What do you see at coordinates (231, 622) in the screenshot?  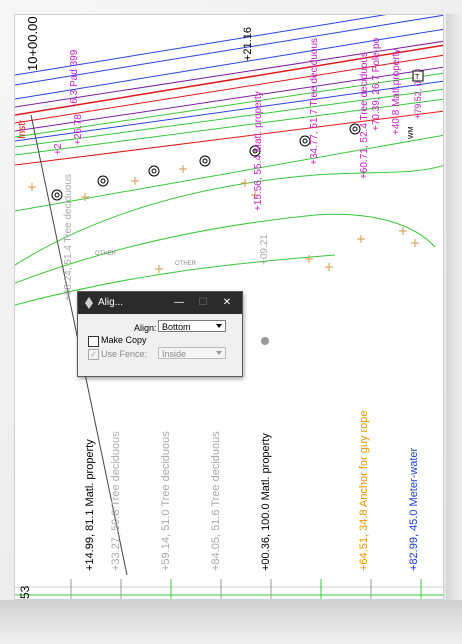 I see `frame-shadow-bottom` at bounding box center [231, 622].